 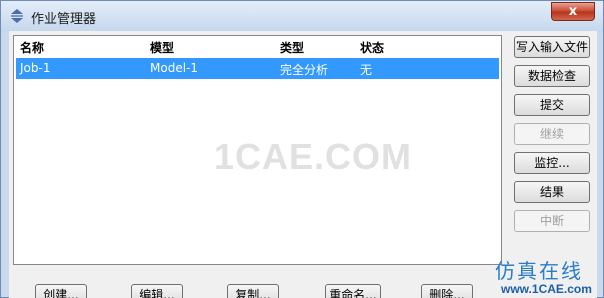 I want to click on submit-button: 提交, so click(x=552, y=105).